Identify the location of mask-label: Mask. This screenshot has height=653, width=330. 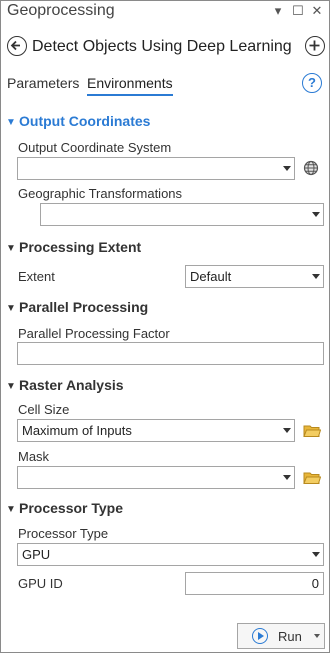
(34, 456).